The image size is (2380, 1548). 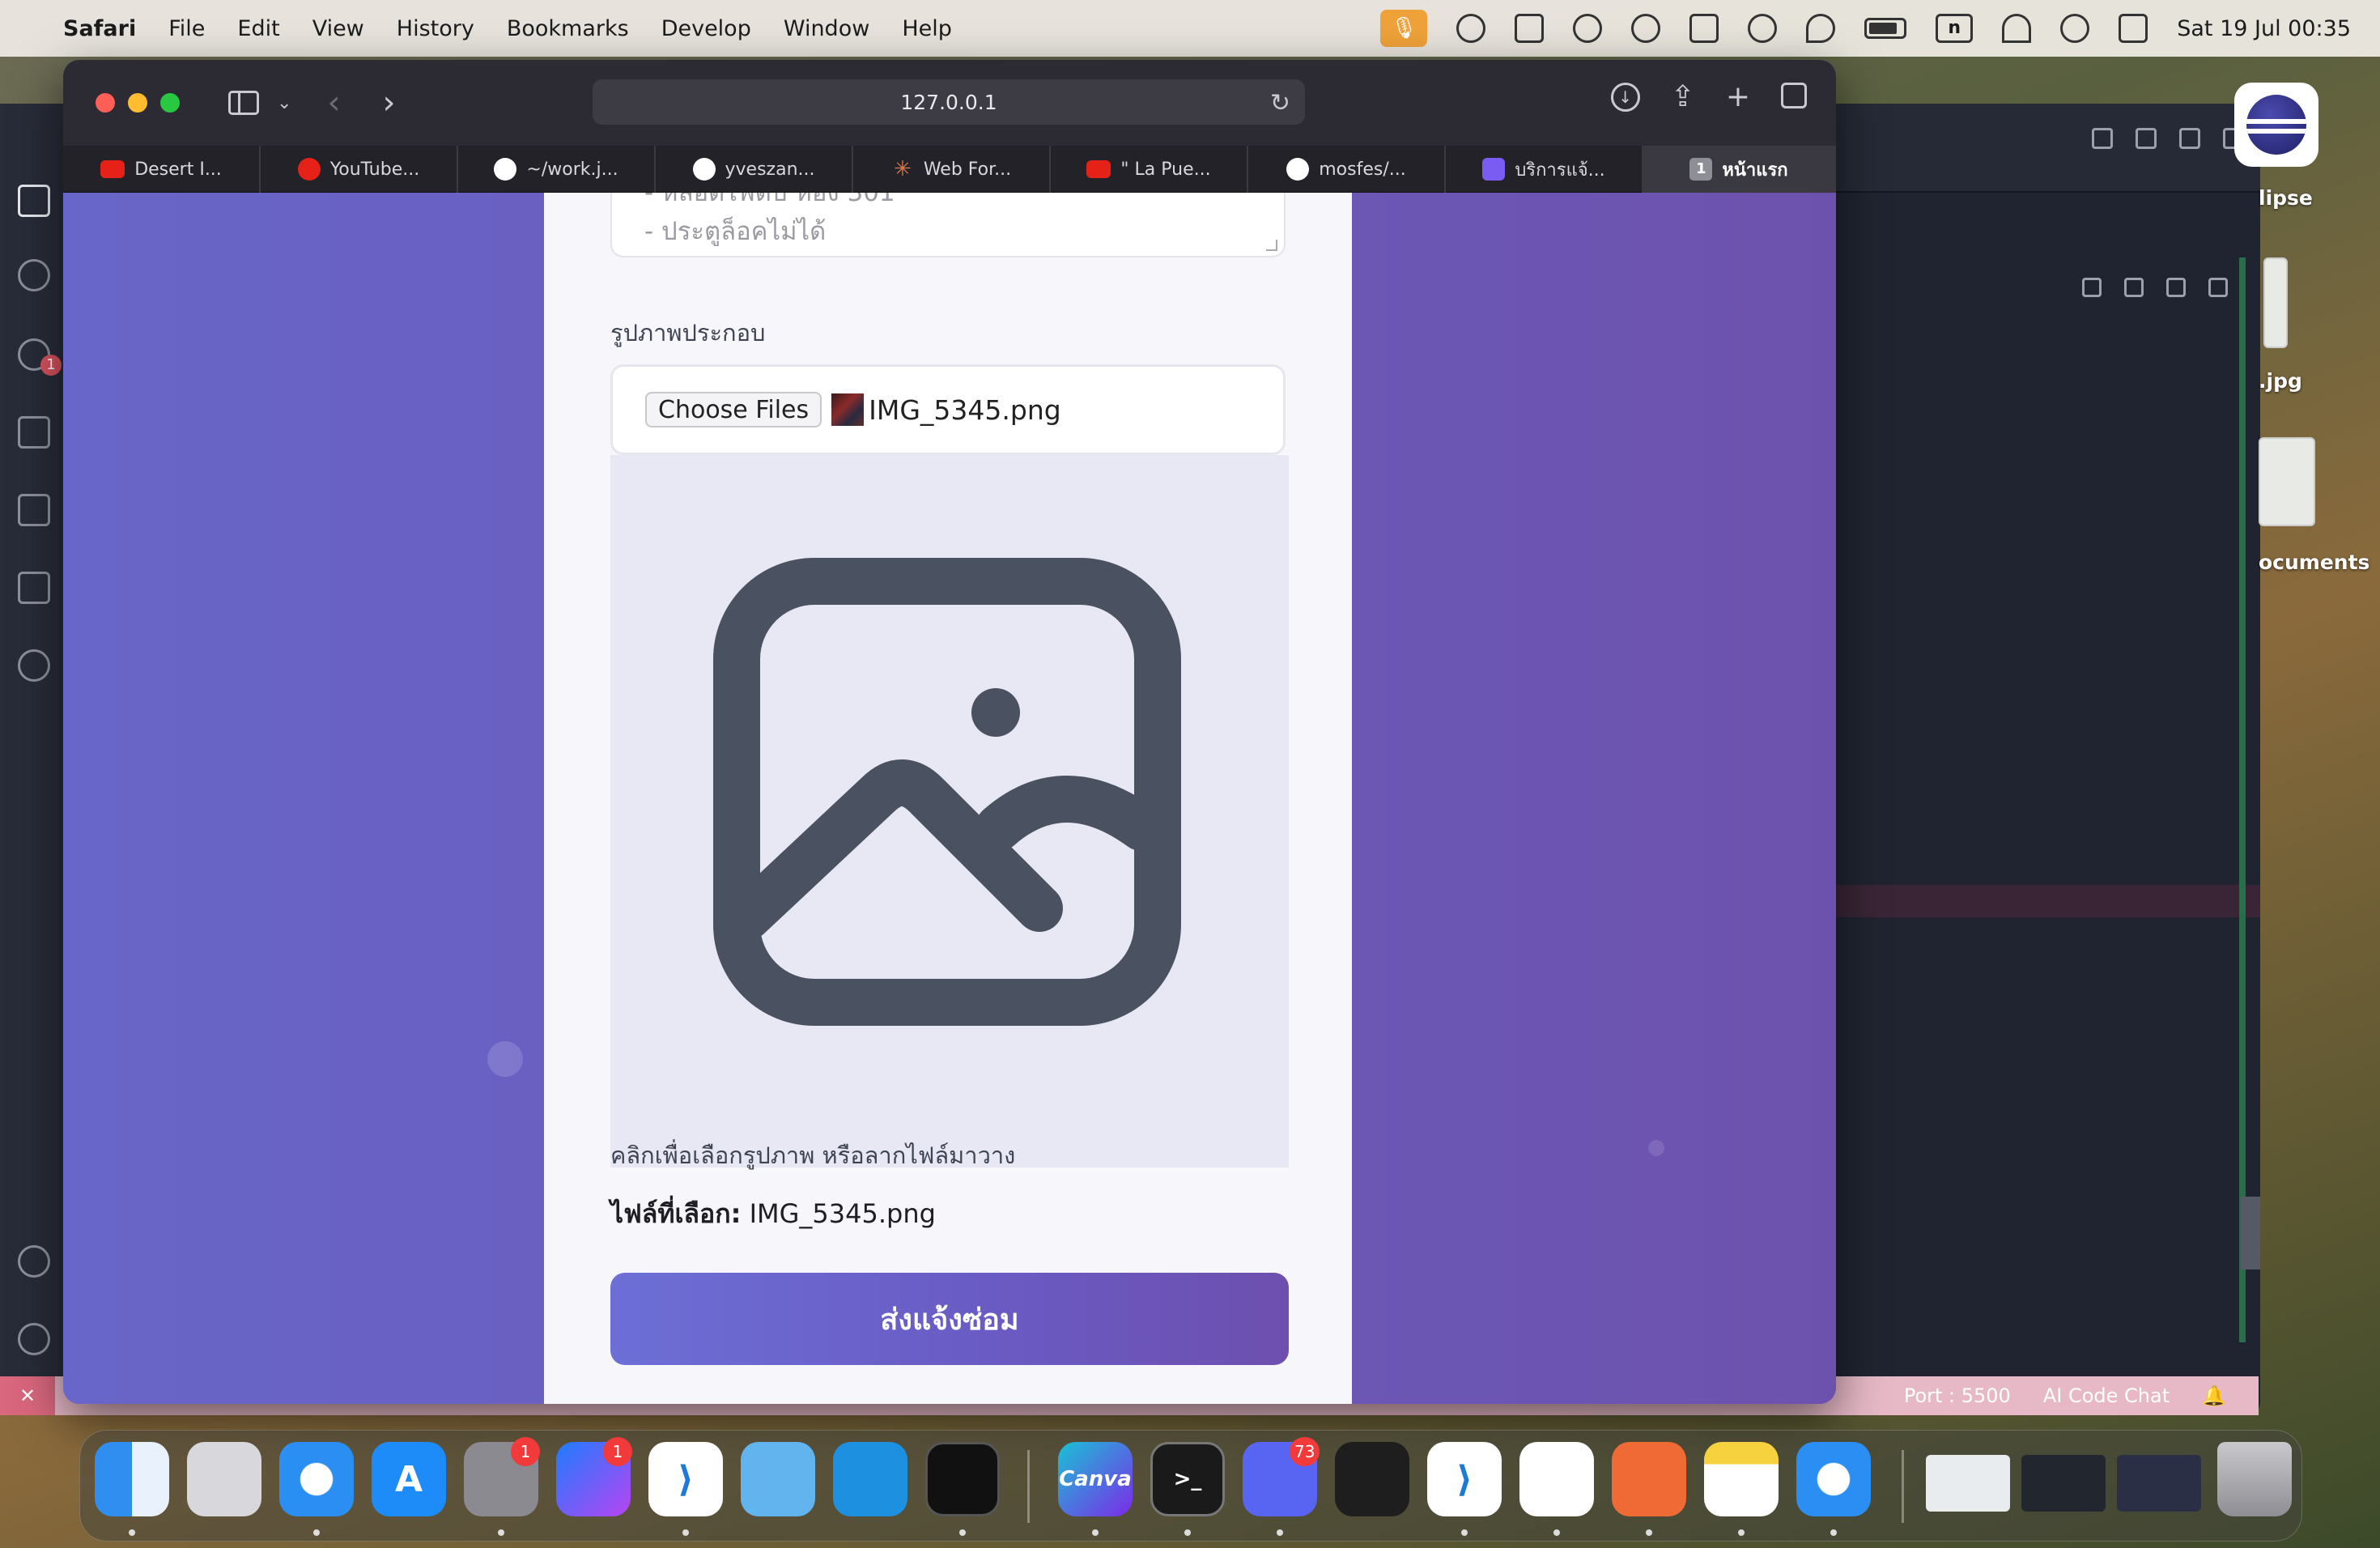 What do you see at coordinates (224, 1479) in the screenshot?
I see `launchpad-icon` at bounding box center [224, 1479].